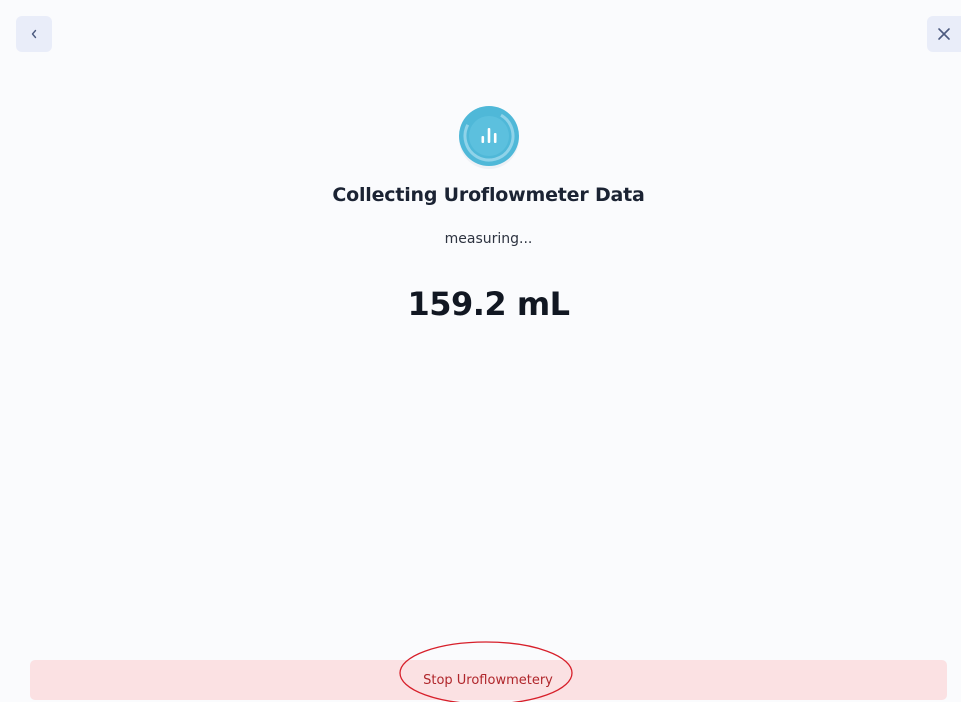 The image size is (961, 702). I want to click on bar-chart-icon, so click(489, 137).